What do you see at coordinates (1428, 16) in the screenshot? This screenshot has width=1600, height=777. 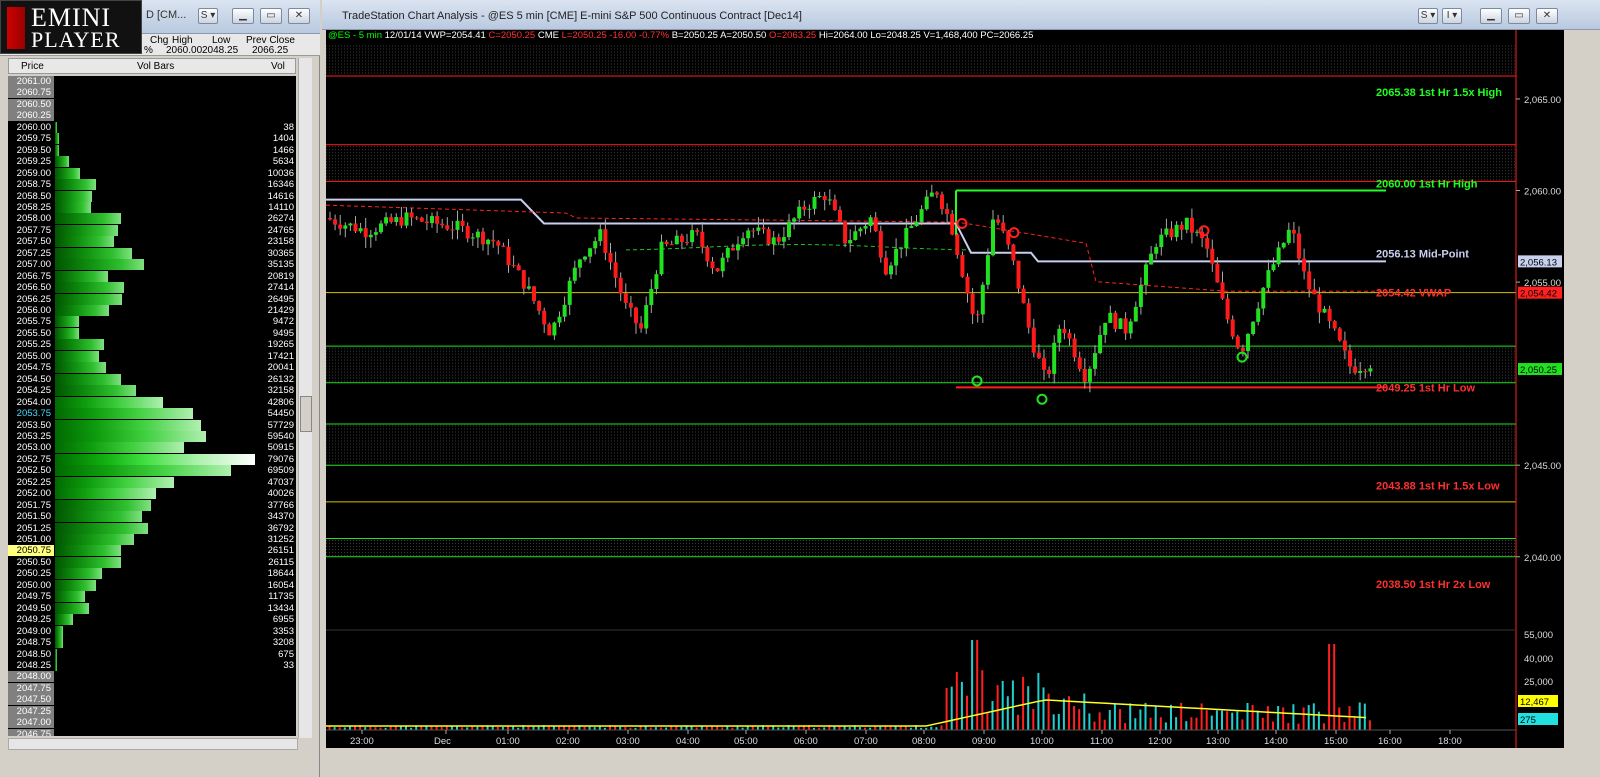 I see `chart-symbol-link-button: S ▾` at bounding box center [1428, 16].